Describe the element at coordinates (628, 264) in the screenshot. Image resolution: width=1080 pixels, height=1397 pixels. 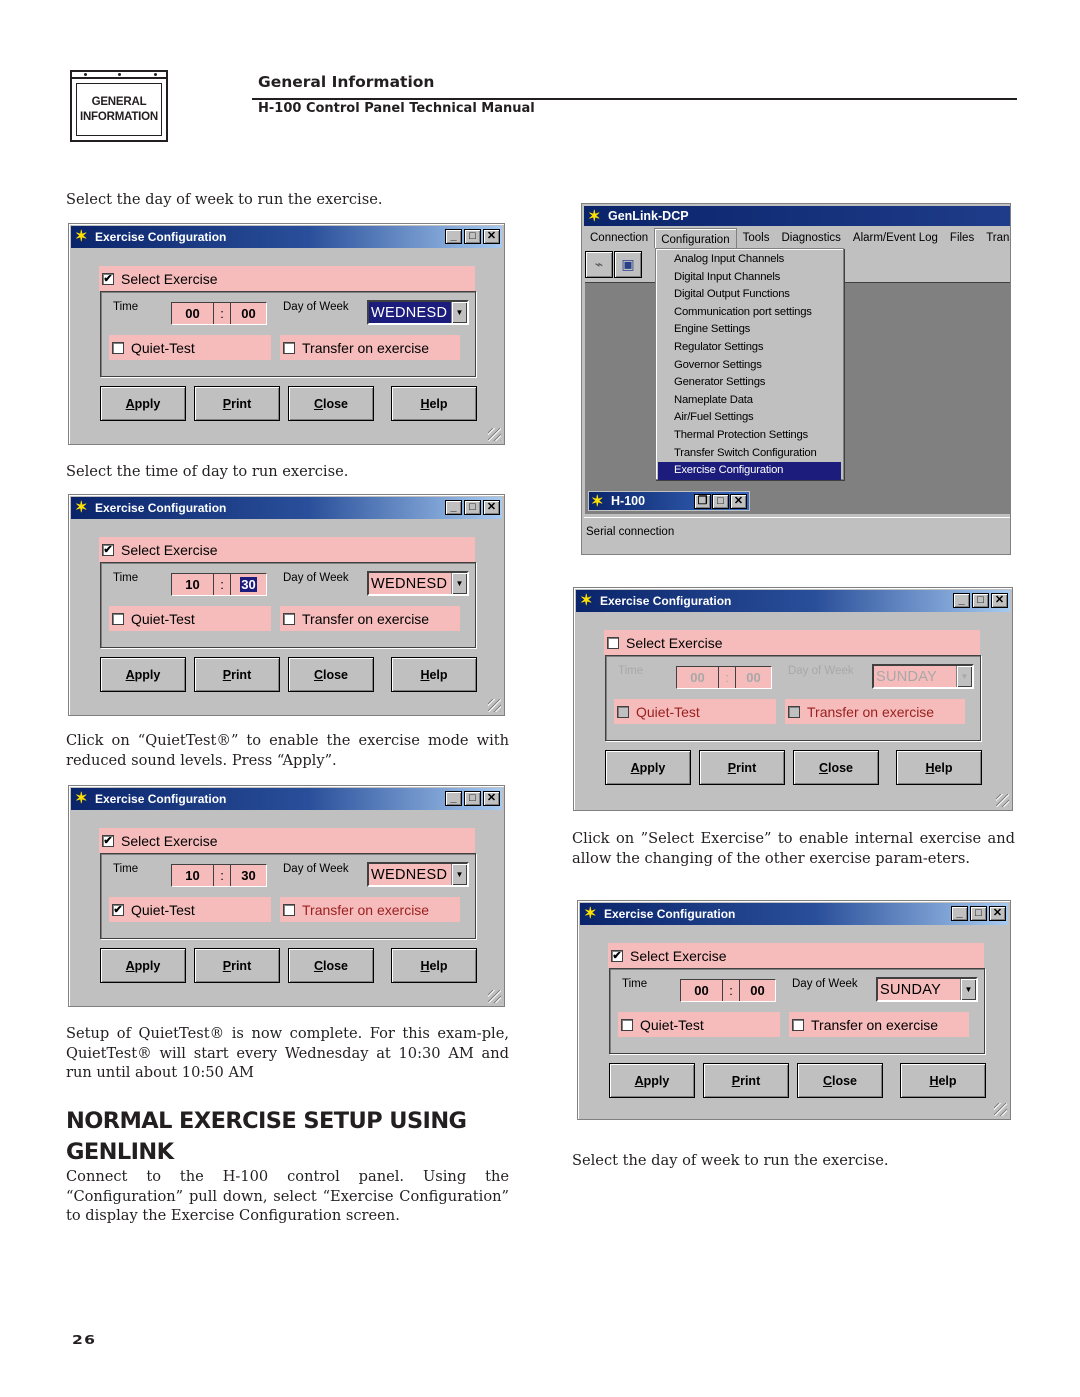
I see `controller-icon: ▣` at that location.